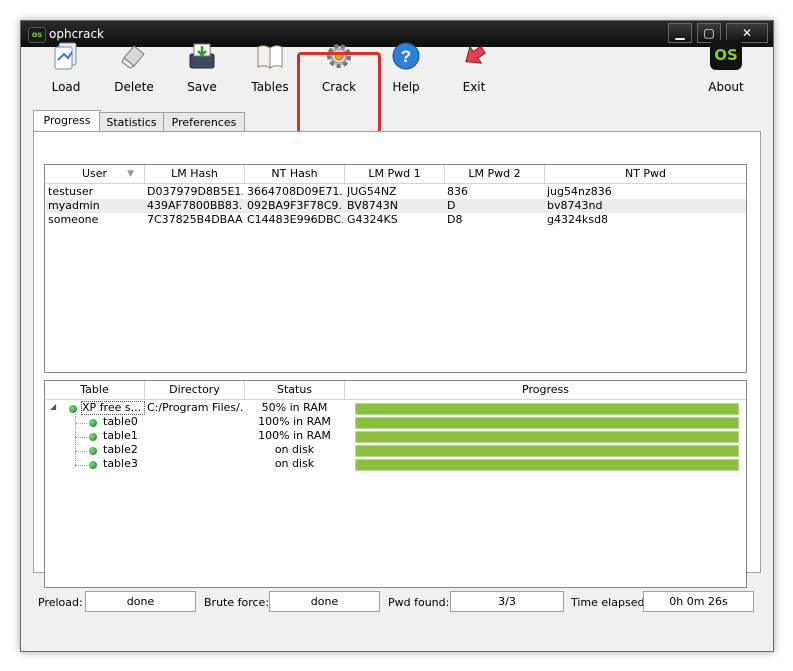 The image size is (793, 671). What do you see at coordinates (698, 601) in the screenshot?
I see `time-elapsed-value: 0h 0m 26s` at bounding box center [698, 601].